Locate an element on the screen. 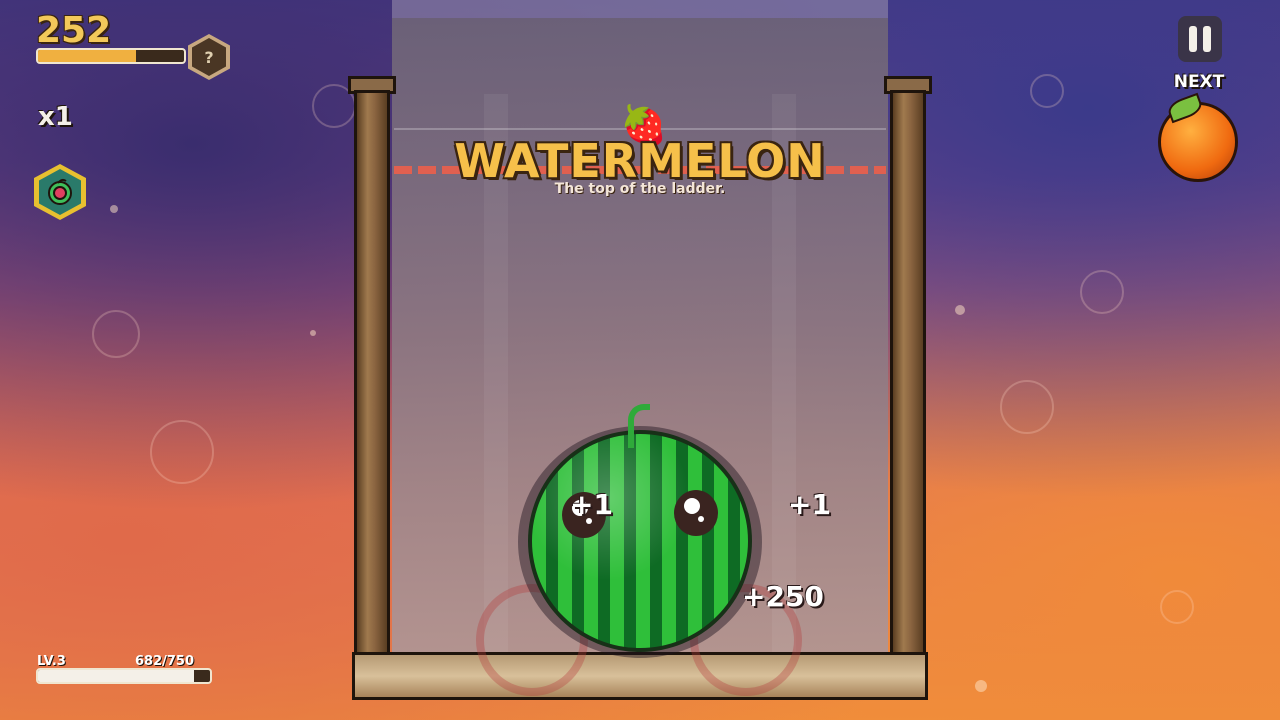 Image resolution: width=1280 pixels, height=720 pixels. xp-progress-bar is located at coordinates (124, 676).